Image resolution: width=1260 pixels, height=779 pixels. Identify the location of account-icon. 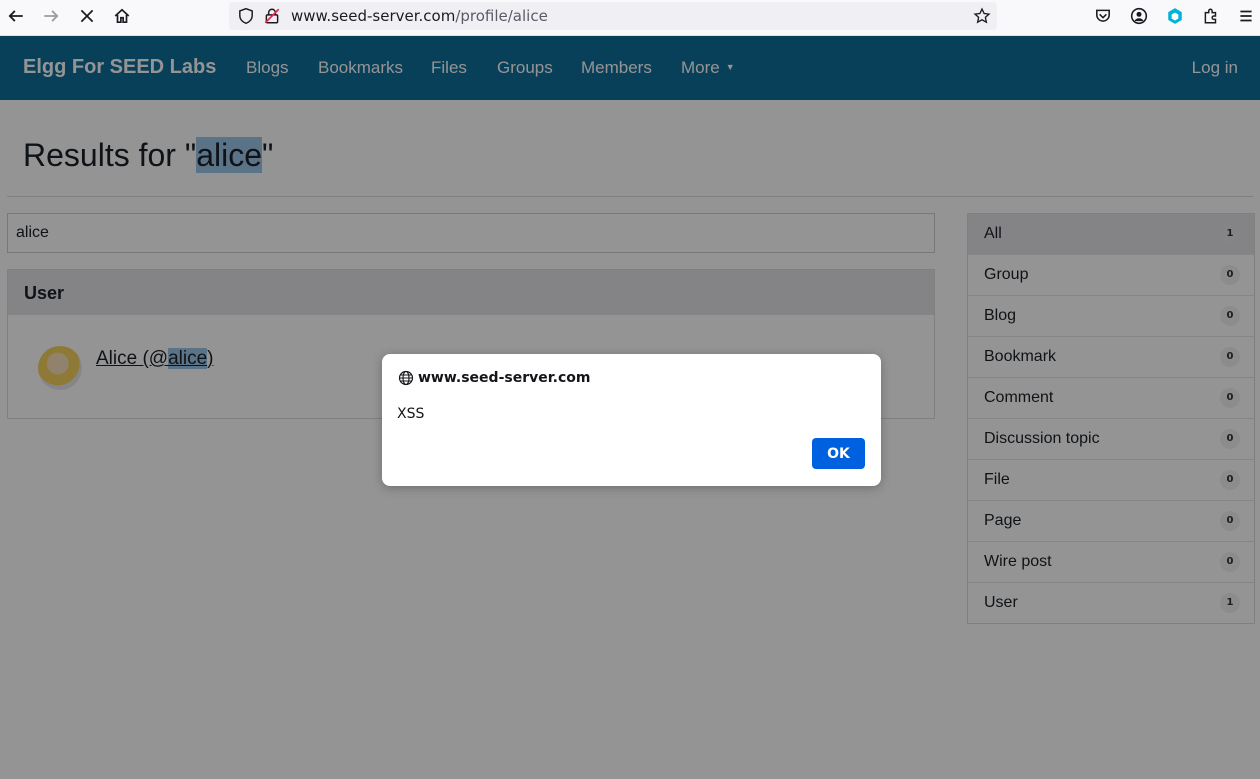
(1139, 16).